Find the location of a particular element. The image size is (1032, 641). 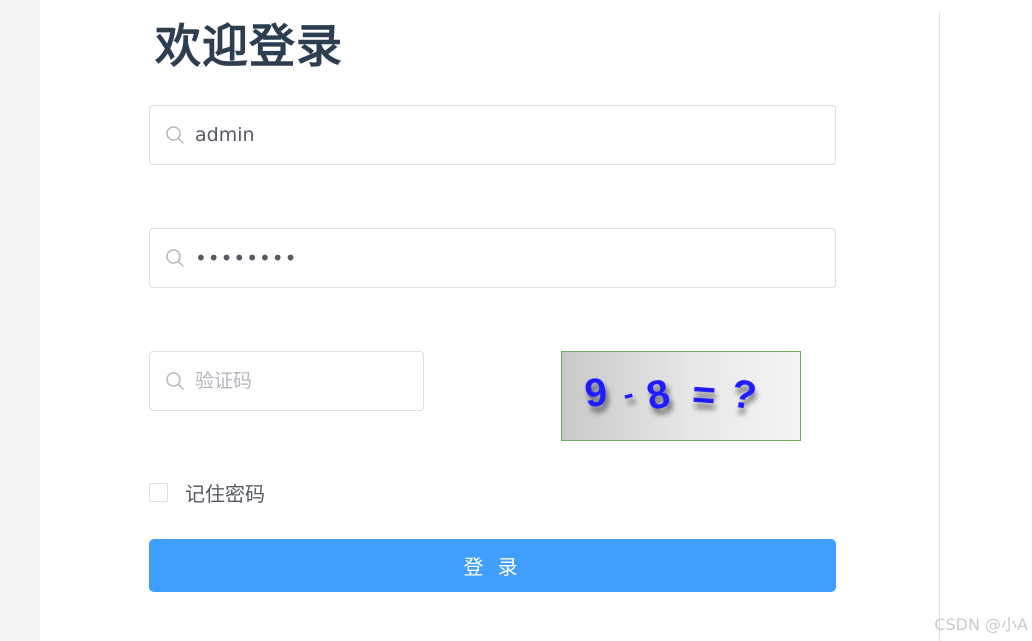

captcha-field is located at coordinates (286, 381).